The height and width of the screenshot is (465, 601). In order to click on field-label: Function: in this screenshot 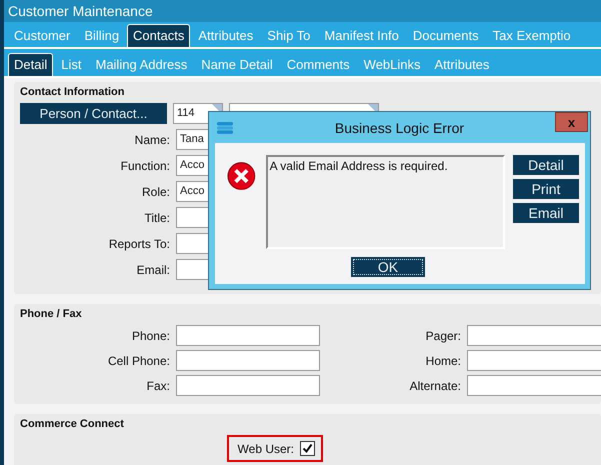, I will do `click(145, 165)`.